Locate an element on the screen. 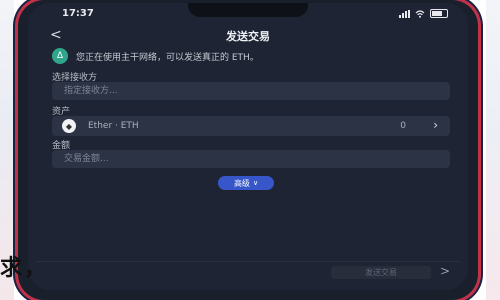 This screenshot has height=300, width=500. overlay-text: 求， is located at coordinates (24, 268).